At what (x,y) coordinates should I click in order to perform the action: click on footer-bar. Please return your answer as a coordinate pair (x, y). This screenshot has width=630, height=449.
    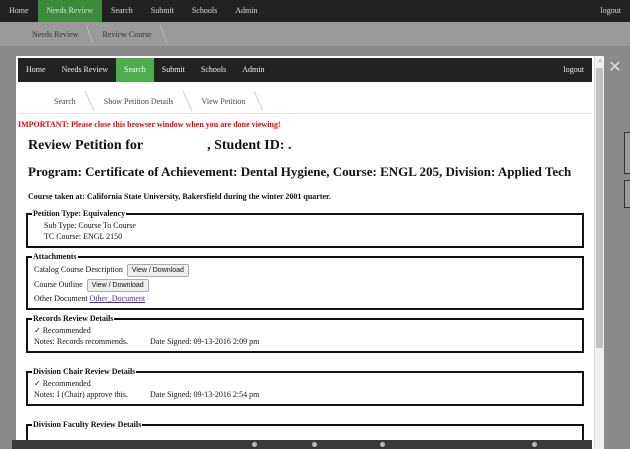
    Looking at the image, I should click on (302, 444).